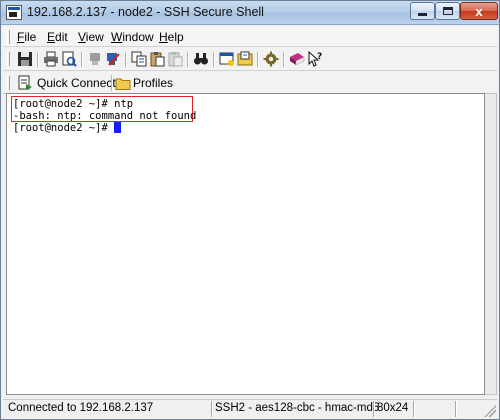 The image size is (500, 420). What do you see at coordinates (315, 59) in the screenshot?
I see `help-pointer-icon: ?` at bounding box center [315, 59].